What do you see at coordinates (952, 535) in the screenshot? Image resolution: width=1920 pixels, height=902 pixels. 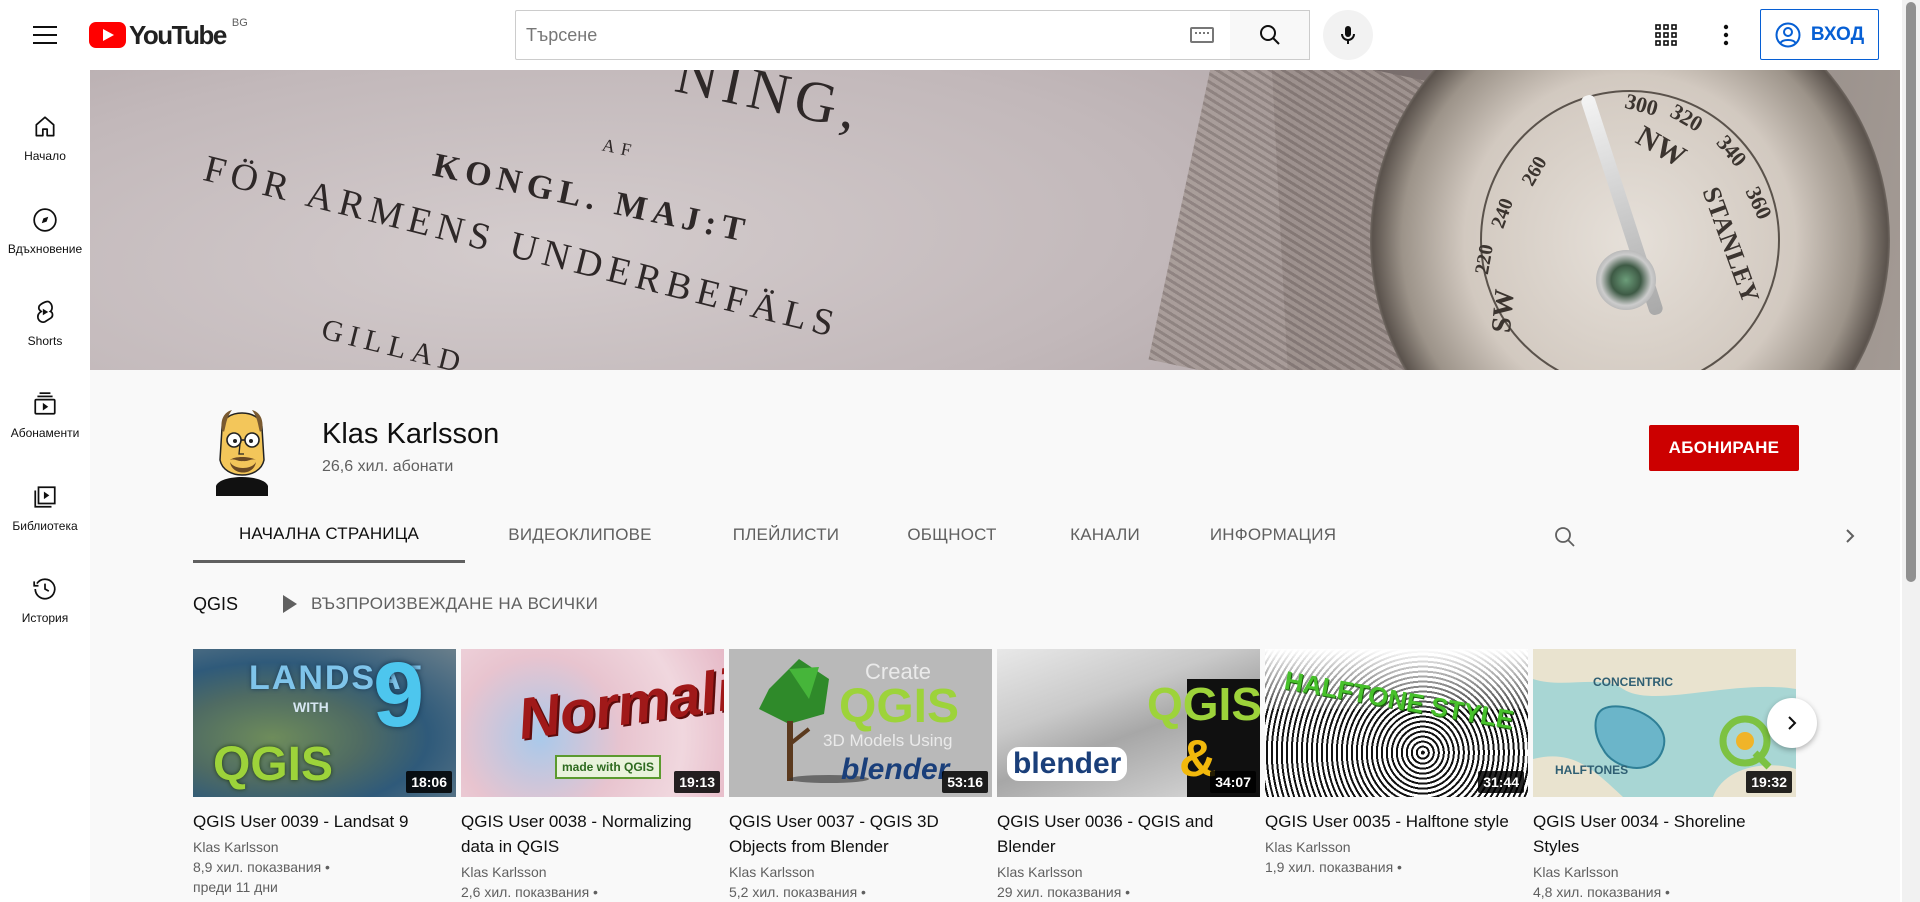 I see `tab-community: ОБЩНОСТ` at bounding box center [952, 535].